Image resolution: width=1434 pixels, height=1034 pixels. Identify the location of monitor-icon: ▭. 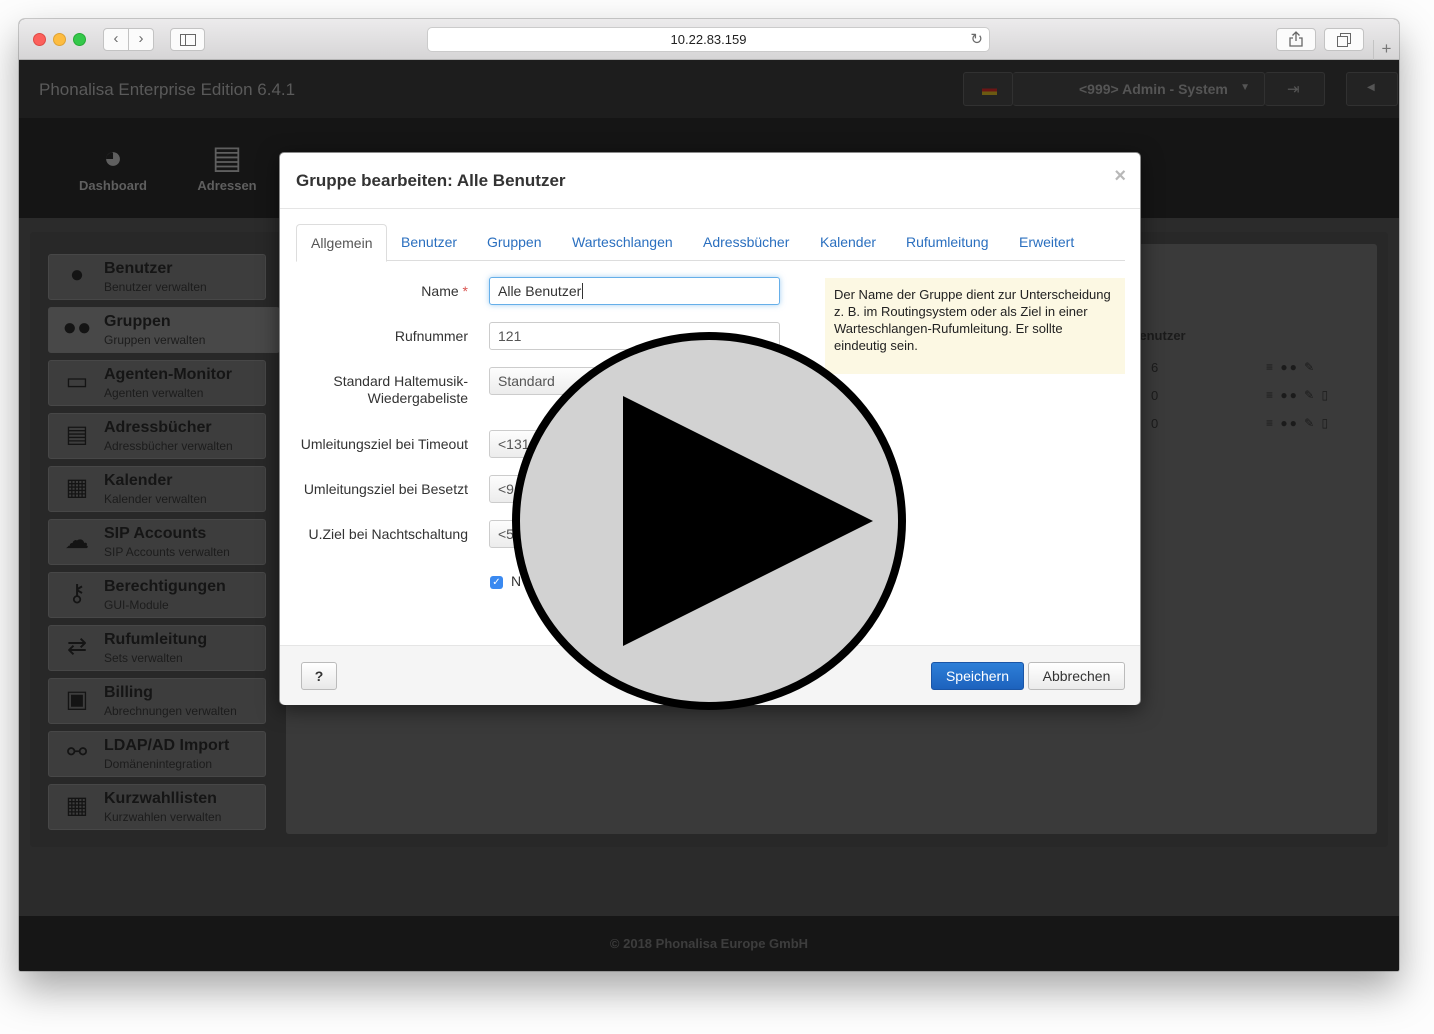
(77, 381).